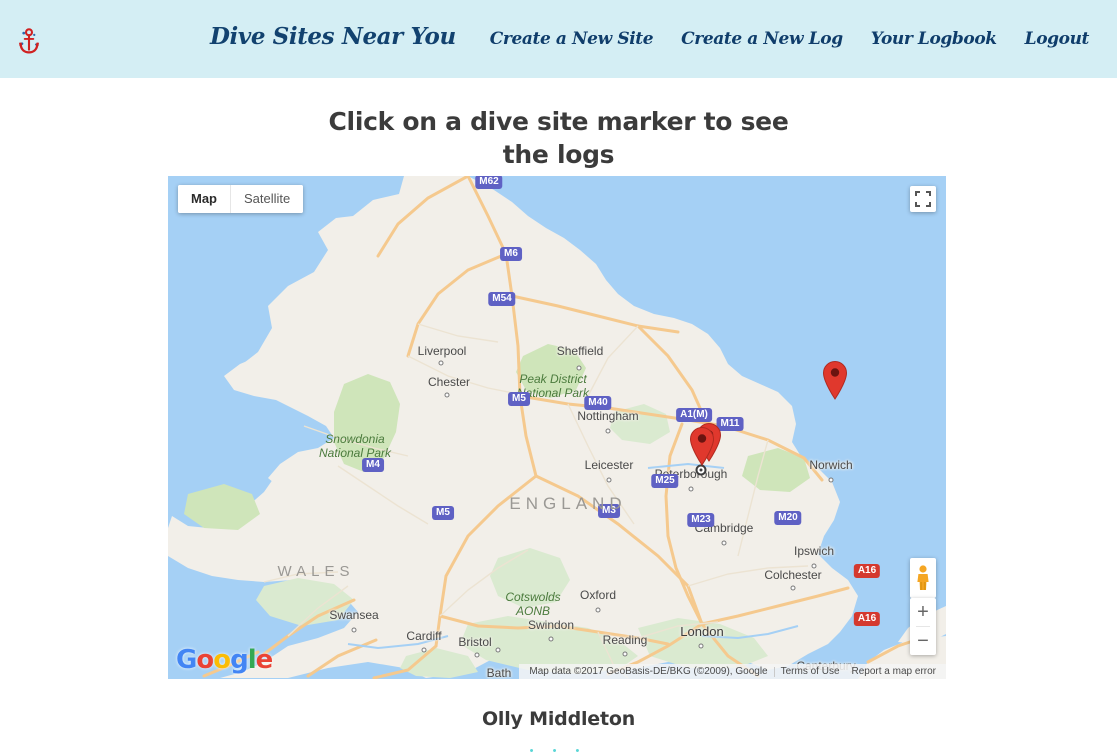 This screenshot has height=753, width=1117. What do you see at coordinates (533, 604) in the screenshot?
I see `park-label: Cotswolds AONB` at bounding box center [533, 604].